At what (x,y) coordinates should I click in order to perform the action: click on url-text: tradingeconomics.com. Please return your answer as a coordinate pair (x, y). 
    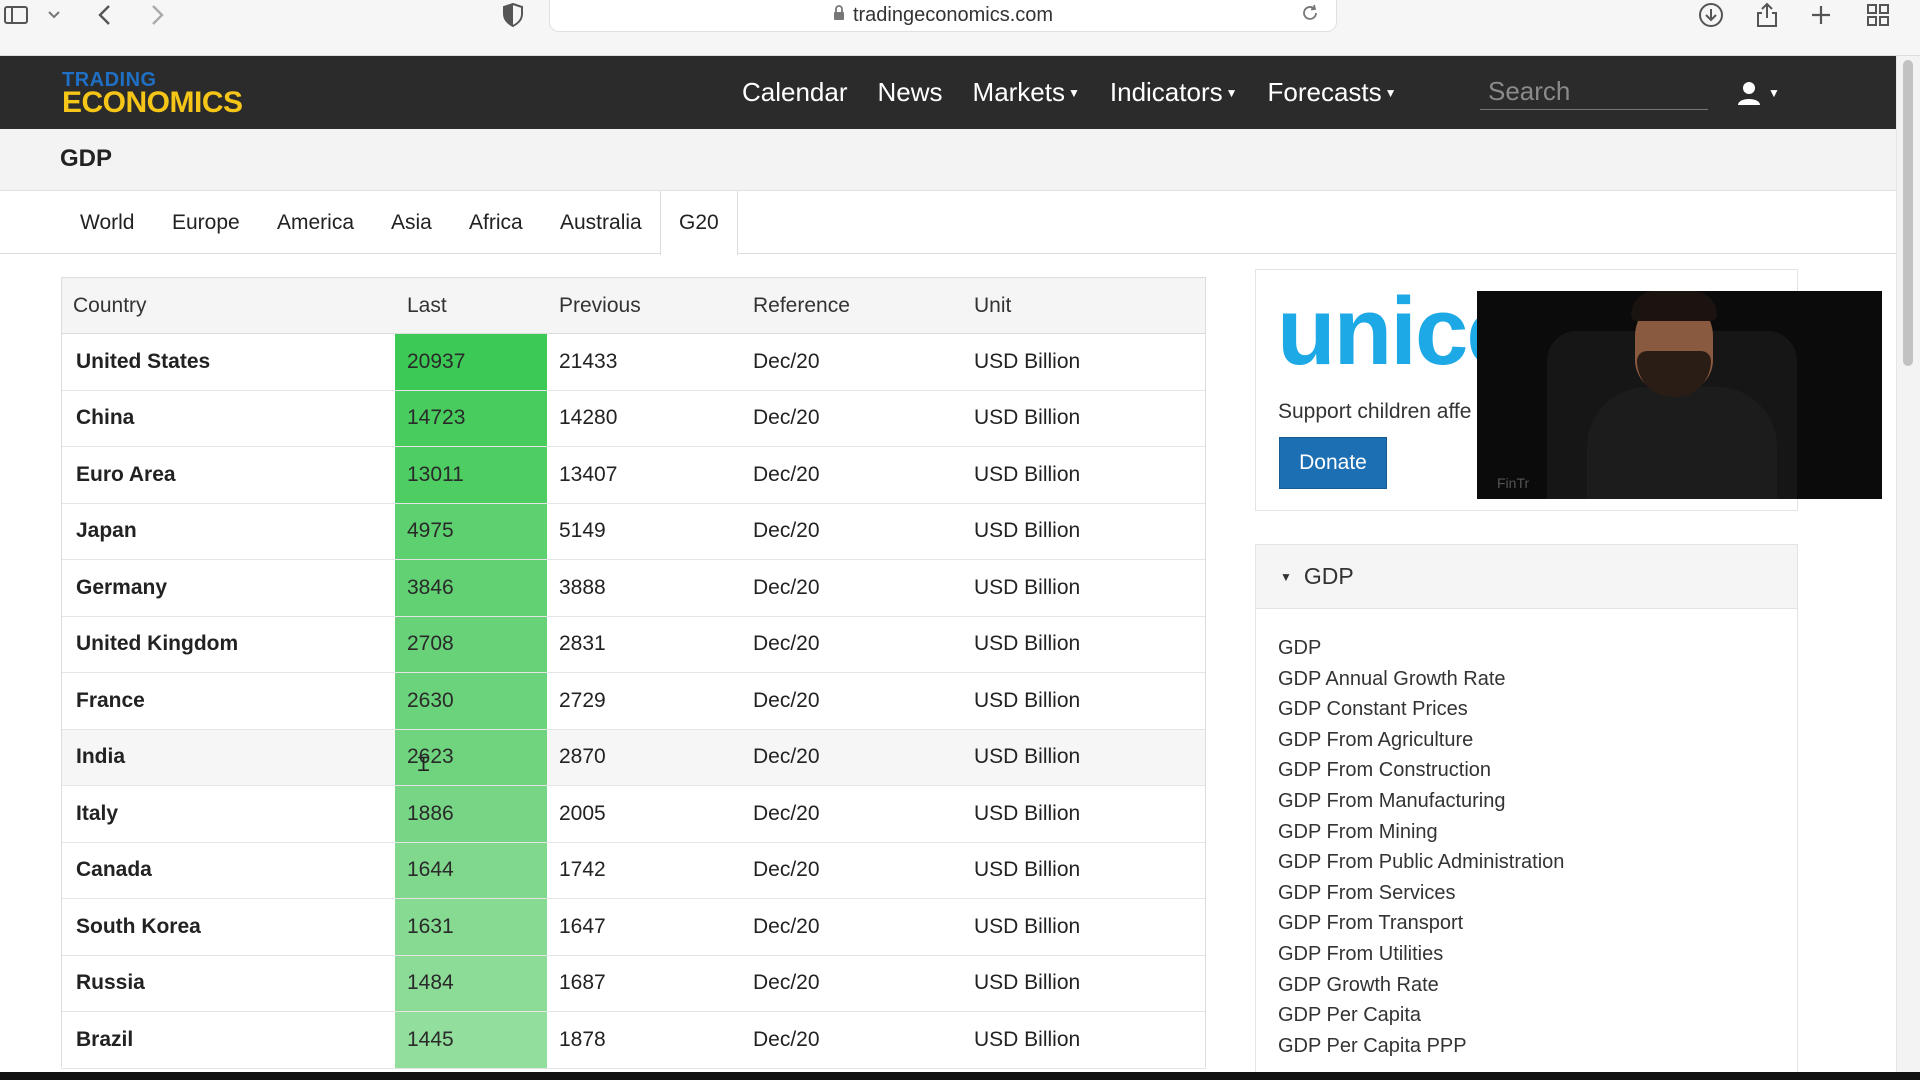
    Looking at the image, I should click on (953, 15).